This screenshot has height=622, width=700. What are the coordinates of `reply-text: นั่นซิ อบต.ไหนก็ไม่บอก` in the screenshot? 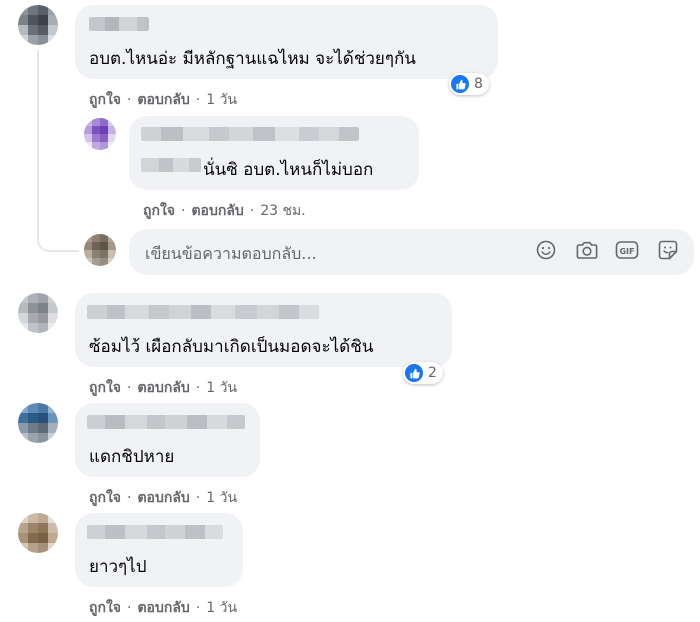 It's located at (288, 170).